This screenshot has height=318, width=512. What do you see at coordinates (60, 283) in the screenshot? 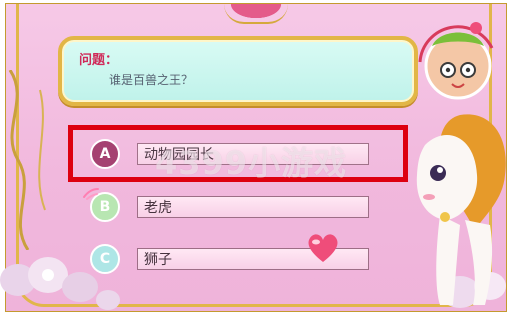
I see `roses-decoration` at bounding box center [60, 283].